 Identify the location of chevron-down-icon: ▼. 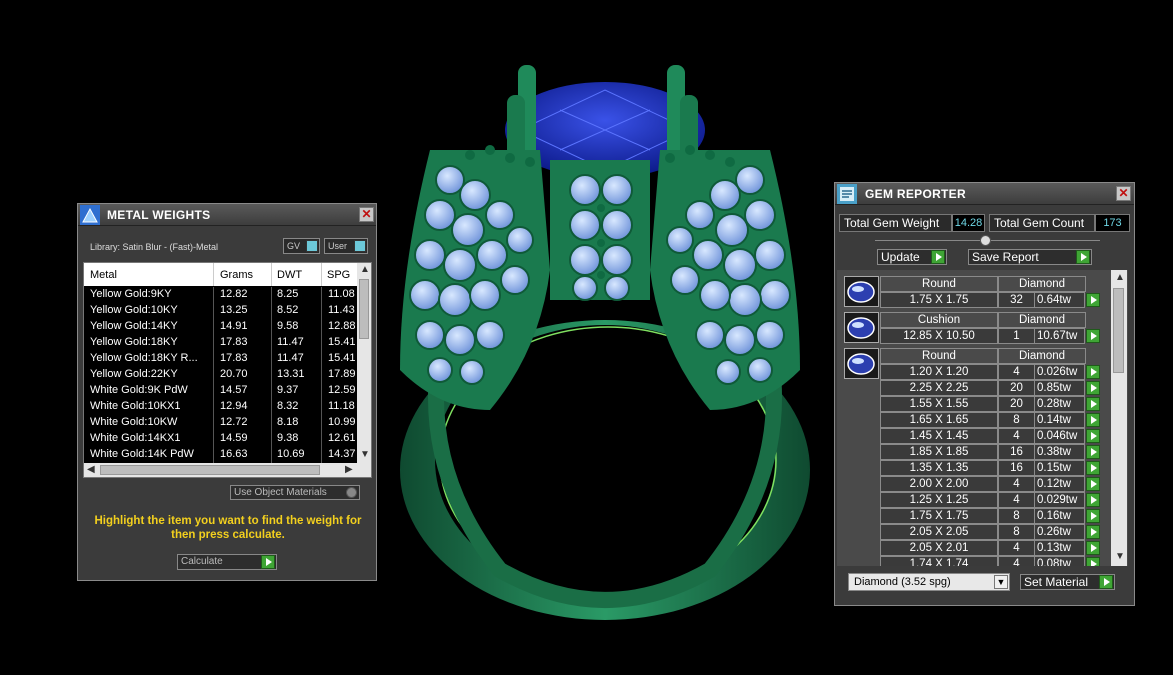
(1001, 582).